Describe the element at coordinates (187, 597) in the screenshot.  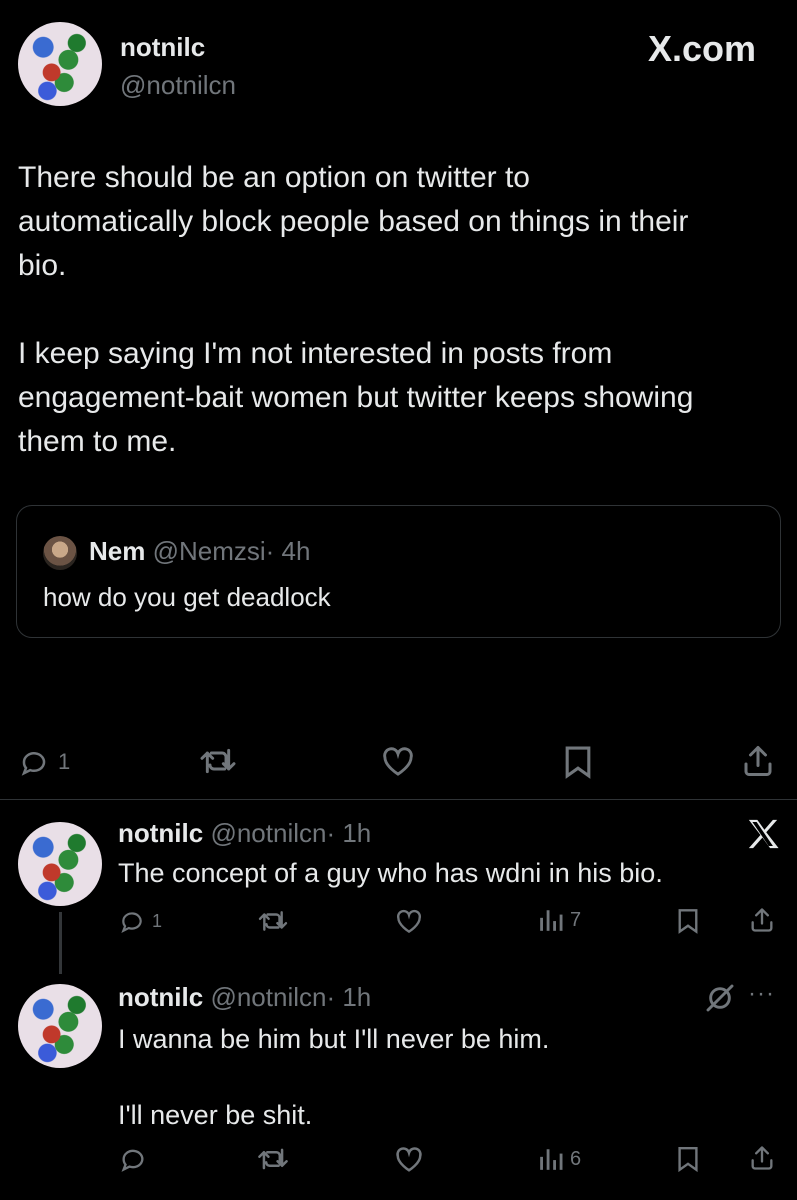
I see `quote-text: how do you get deadlock` at that location.